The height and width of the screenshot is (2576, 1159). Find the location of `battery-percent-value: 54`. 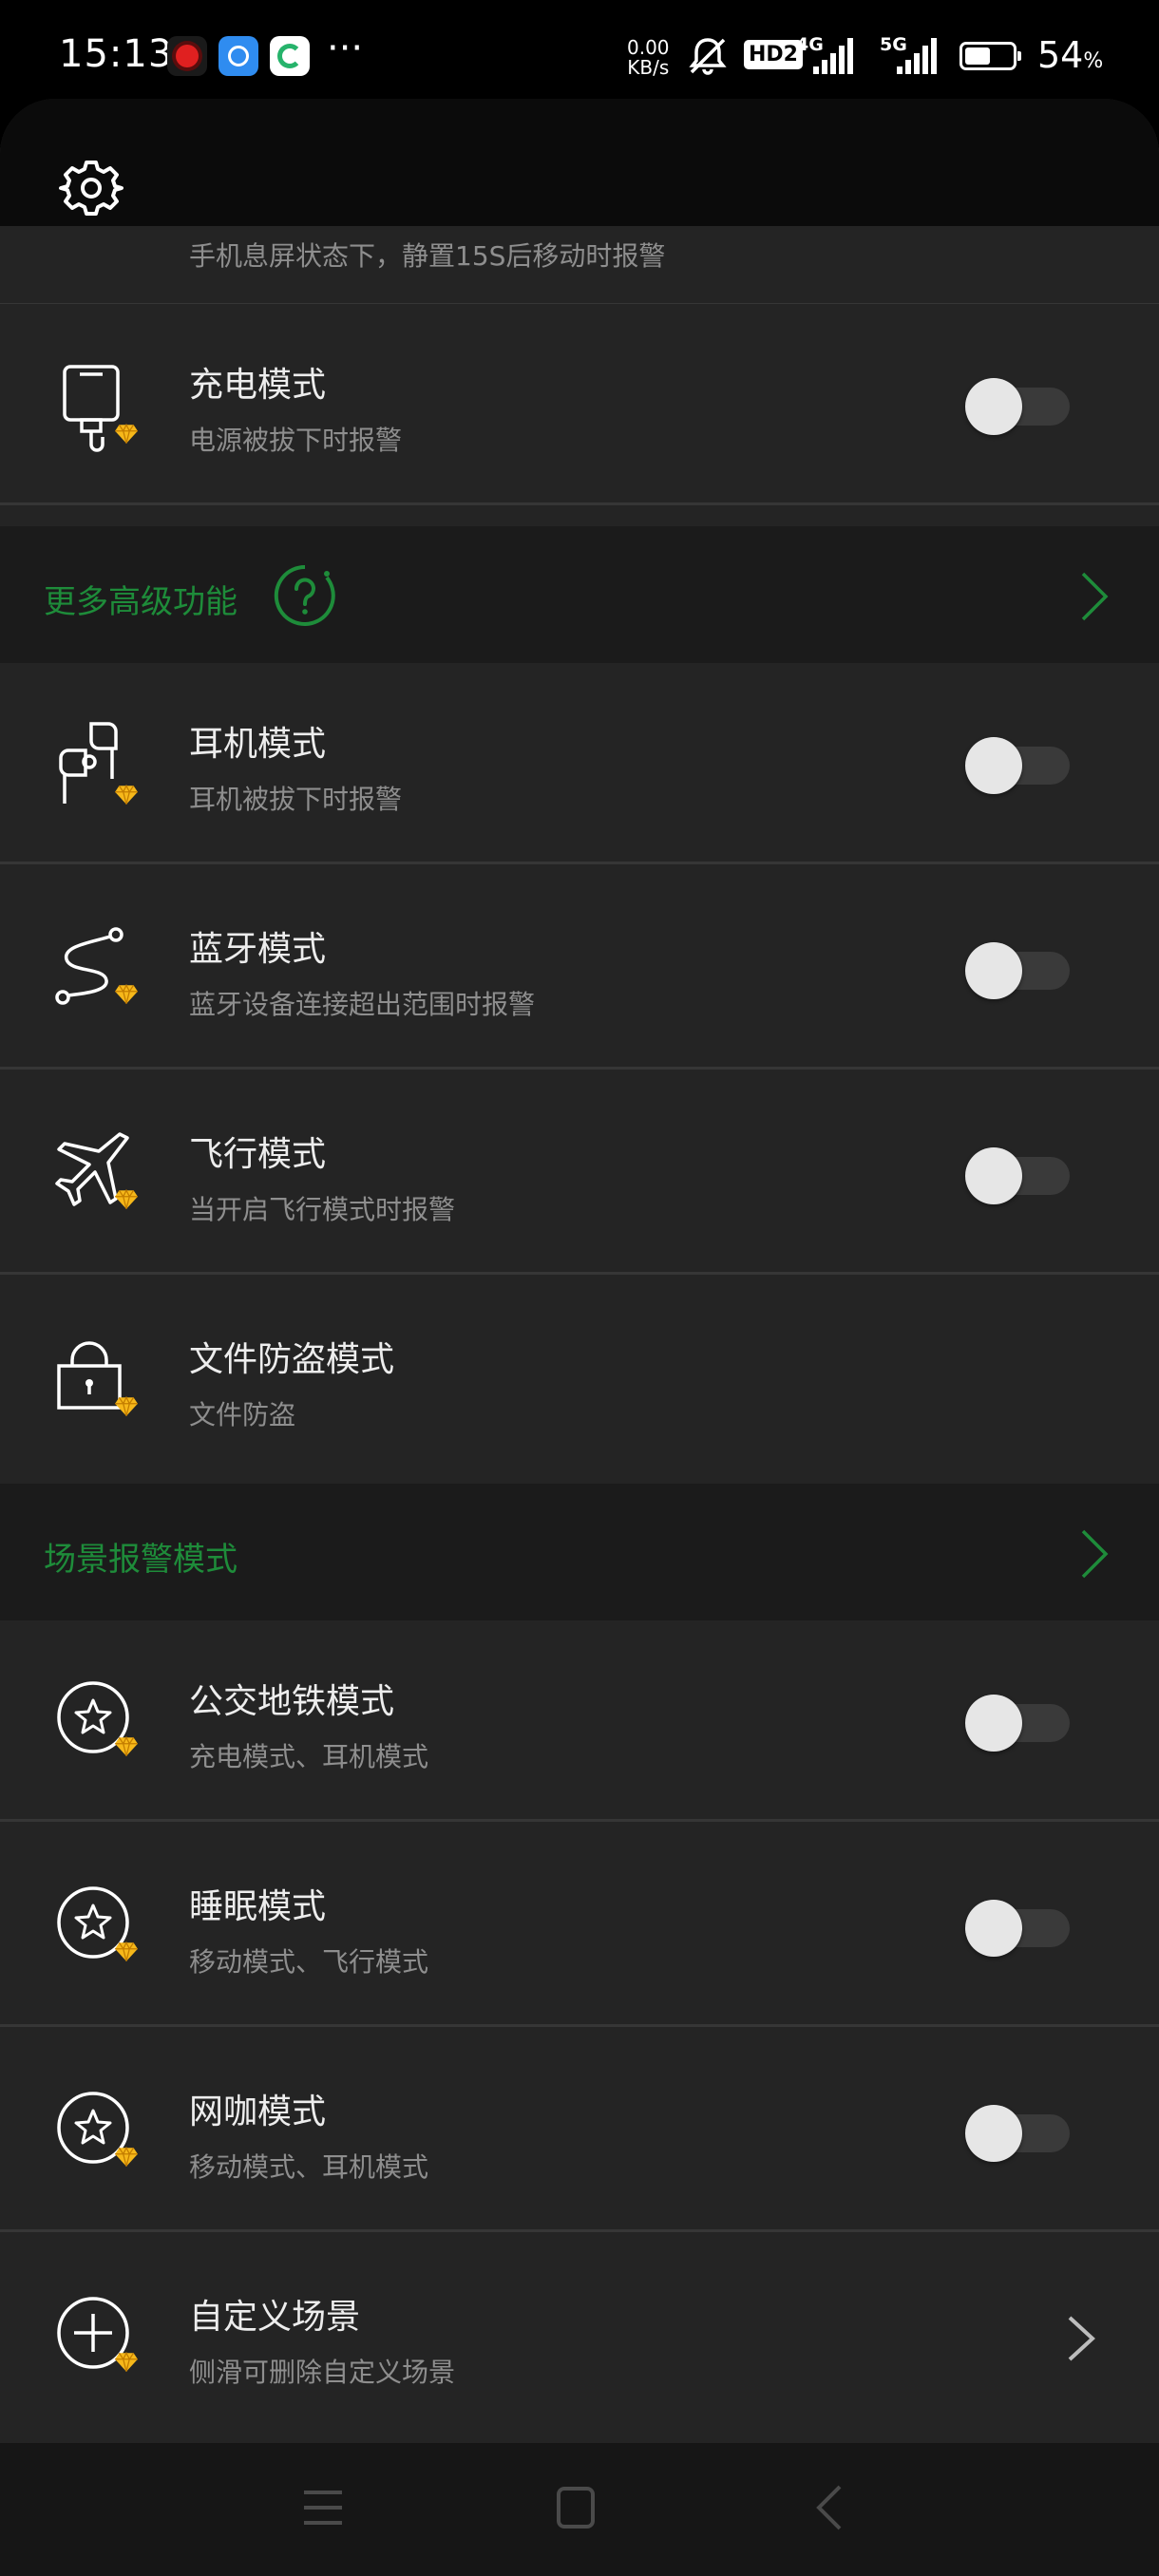

battery-percent-value: 54 is located at coordinates (1060, 55).